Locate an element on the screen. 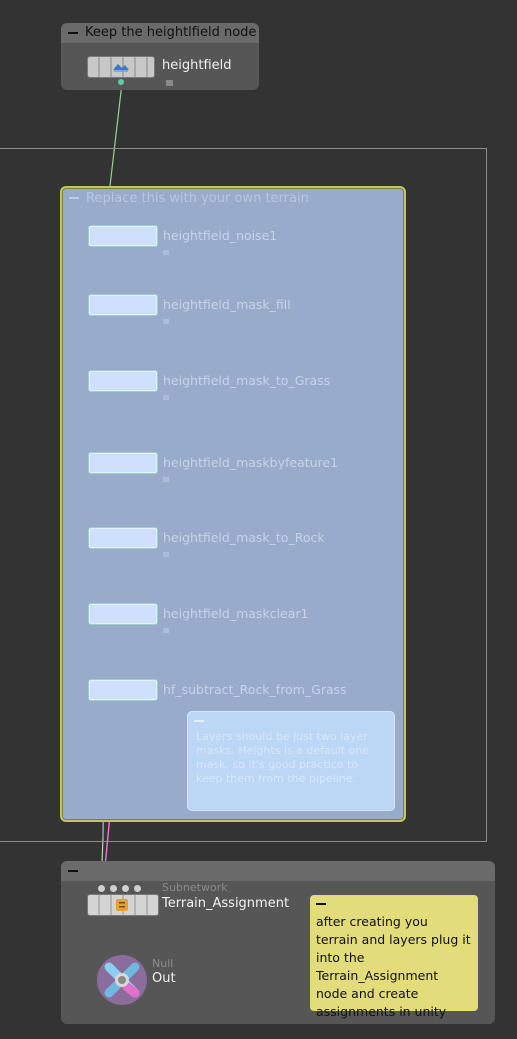  keep-heightfield-box: Keep the heightlfield node heightfield is located at coordinates (160, 56).